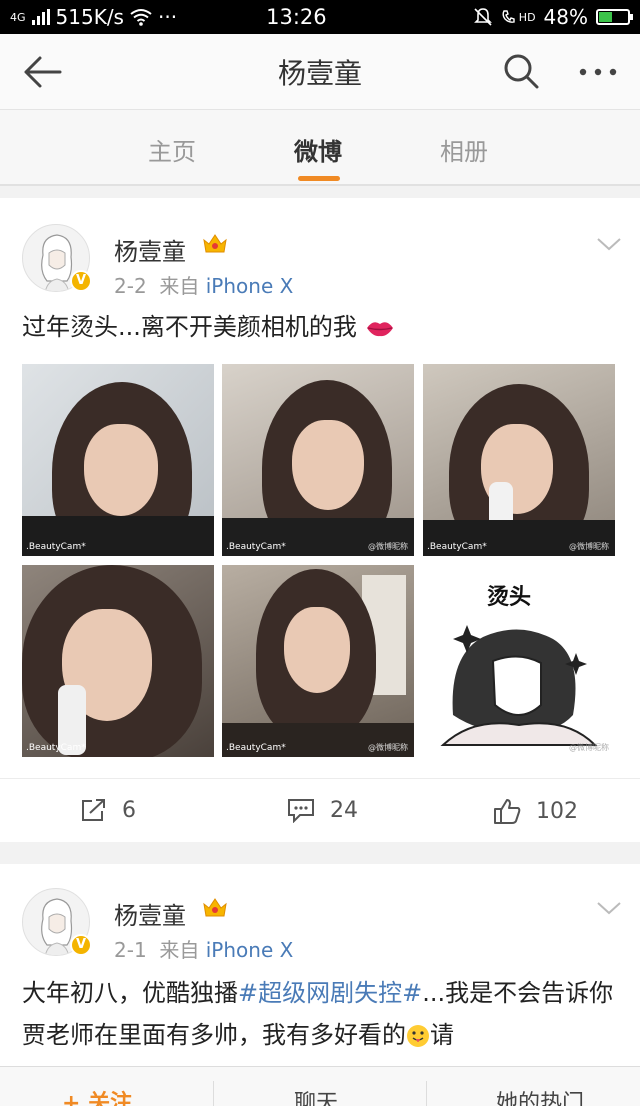 The height and width of the screenshot is (1106, 640). I want to click on post-text-tail: 请, so click(442, 1035).